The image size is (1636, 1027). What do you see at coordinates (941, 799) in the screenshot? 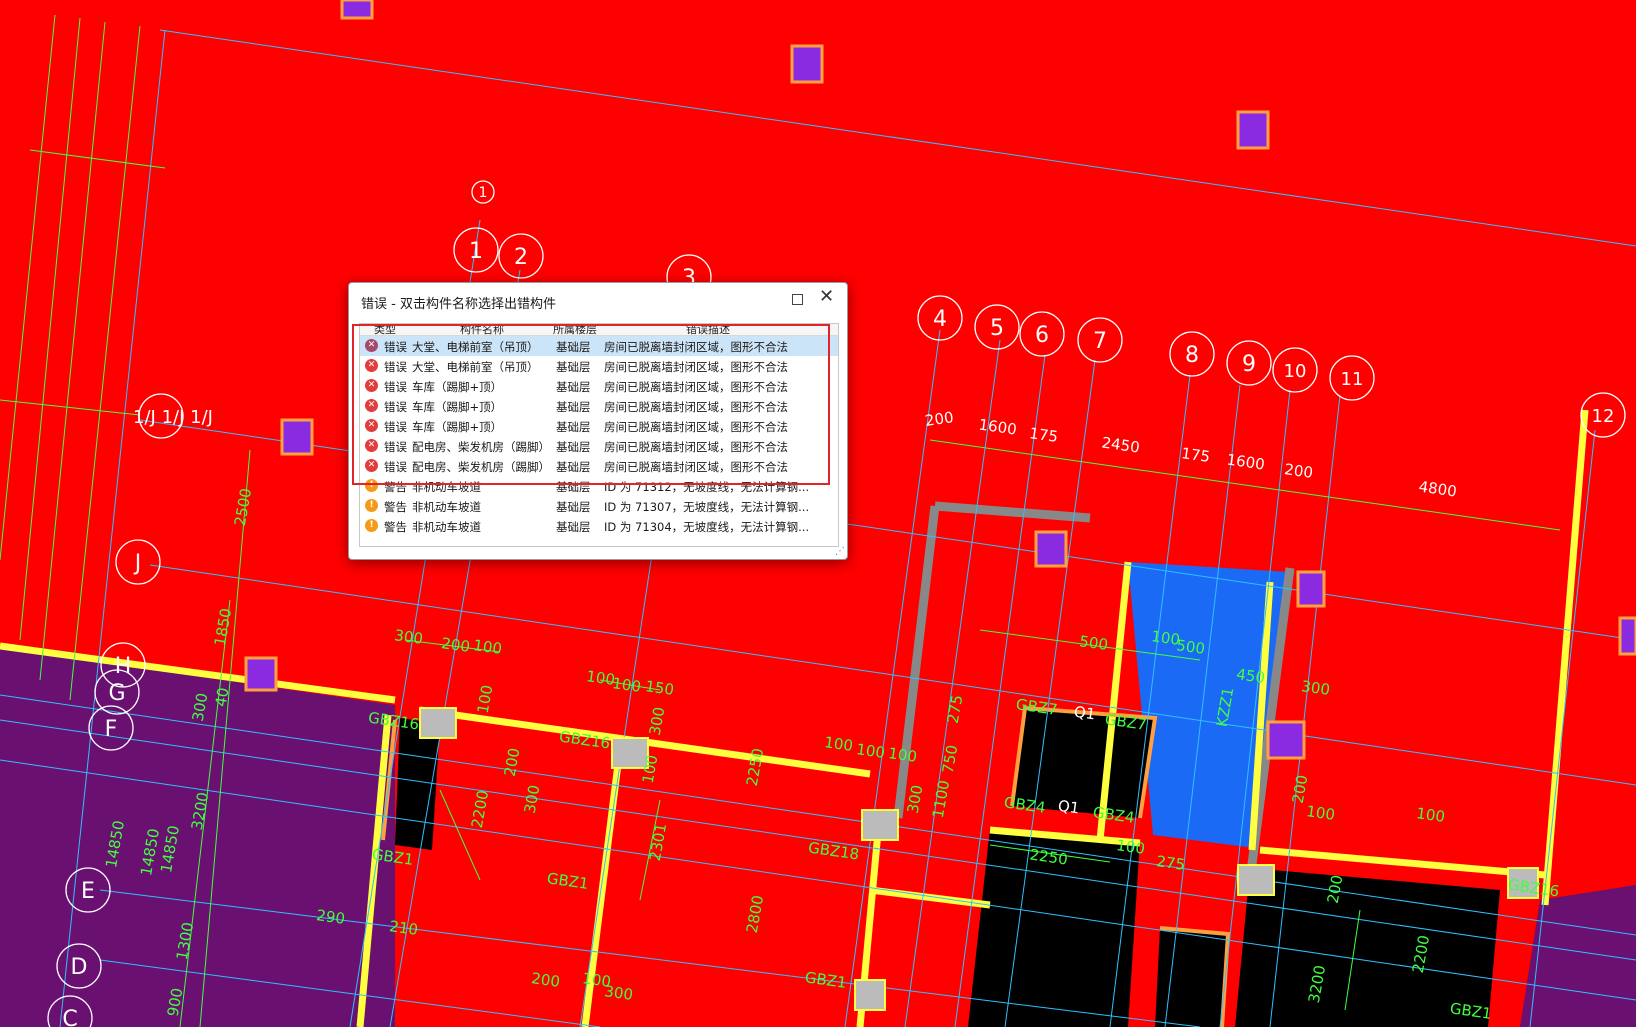
I see `dimension-number: 1100` at bounding box center [941, 799].